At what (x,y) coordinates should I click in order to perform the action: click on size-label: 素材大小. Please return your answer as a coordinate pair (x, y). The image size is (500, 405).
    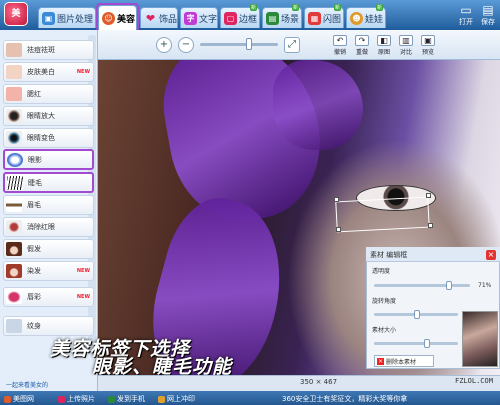
    Looking at the image, I should click on (384, 330).